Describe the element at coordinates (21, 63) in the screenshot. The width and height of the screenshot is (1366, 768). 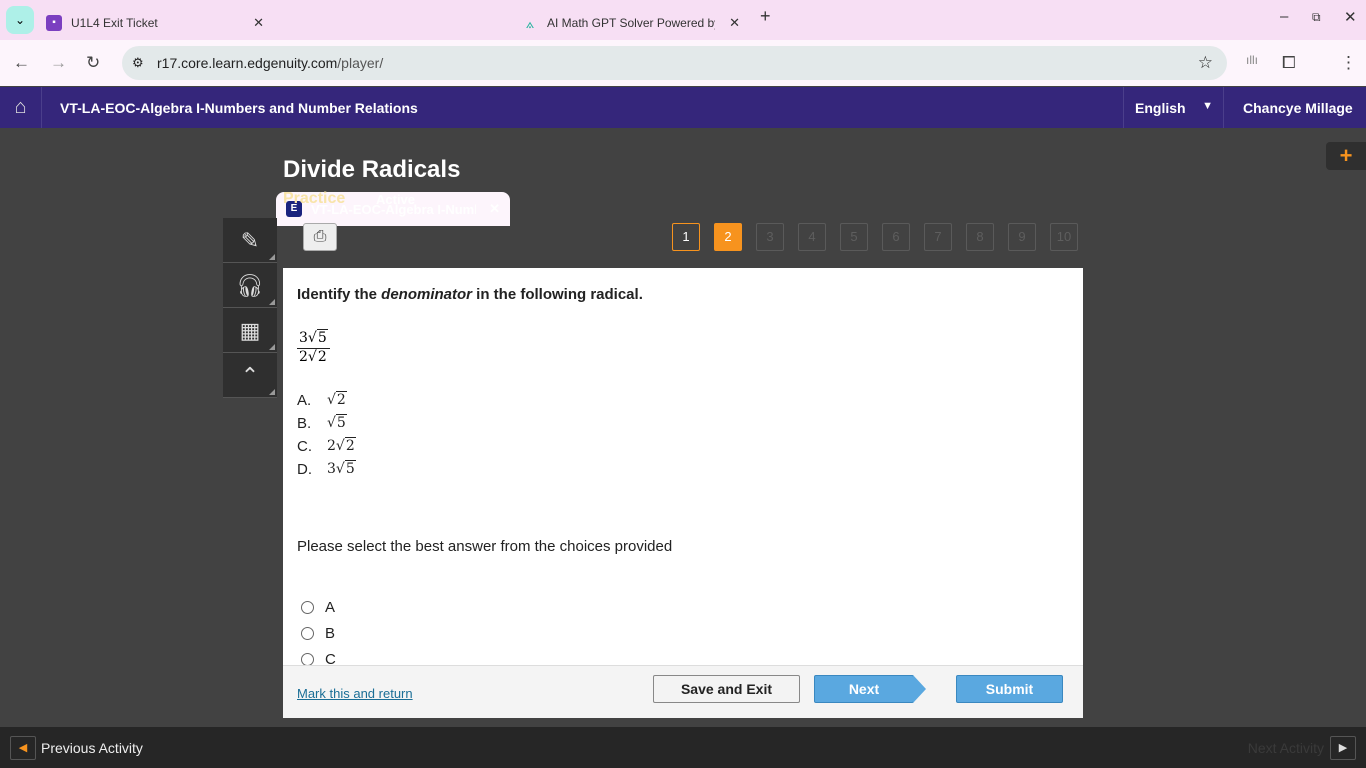
I see `back-icon: ←` at that location.